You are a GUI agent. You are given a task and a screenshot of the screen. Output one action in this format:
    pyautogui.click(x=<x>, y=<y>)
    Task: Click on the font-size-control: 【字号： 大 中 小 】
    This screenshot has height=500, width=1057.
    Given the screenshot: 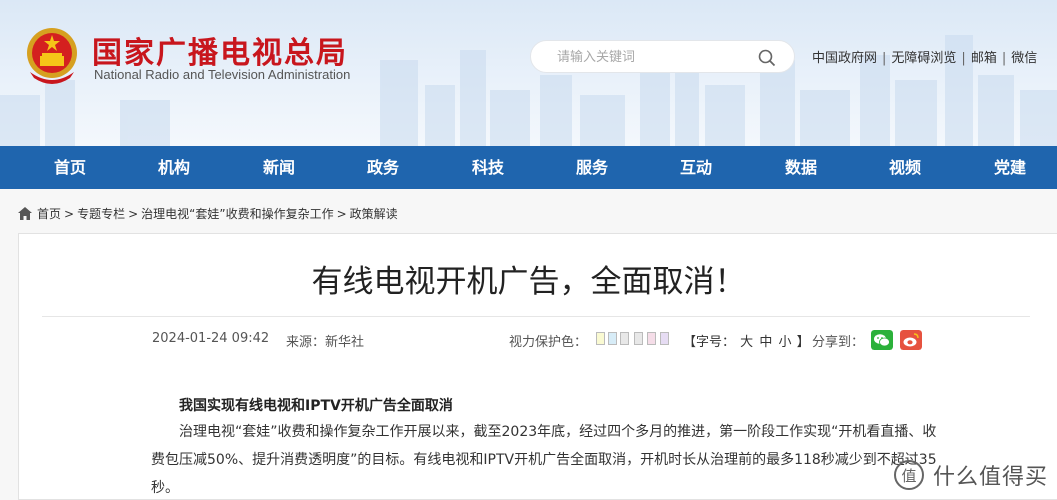 What is the action you would take?
    pyautogui.click(x=746, y=340)
    